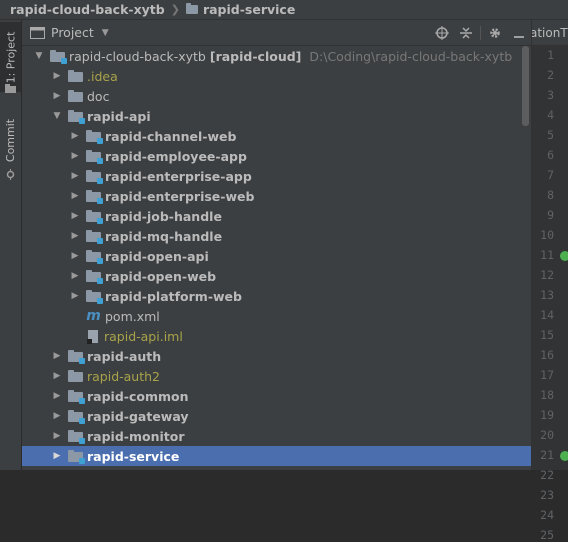 The width and height of the screenshot is (568, 542). Describe the element at coordinates (276, 76) in the screenshot. I see `tree-row: ▶ .idea` at that location.